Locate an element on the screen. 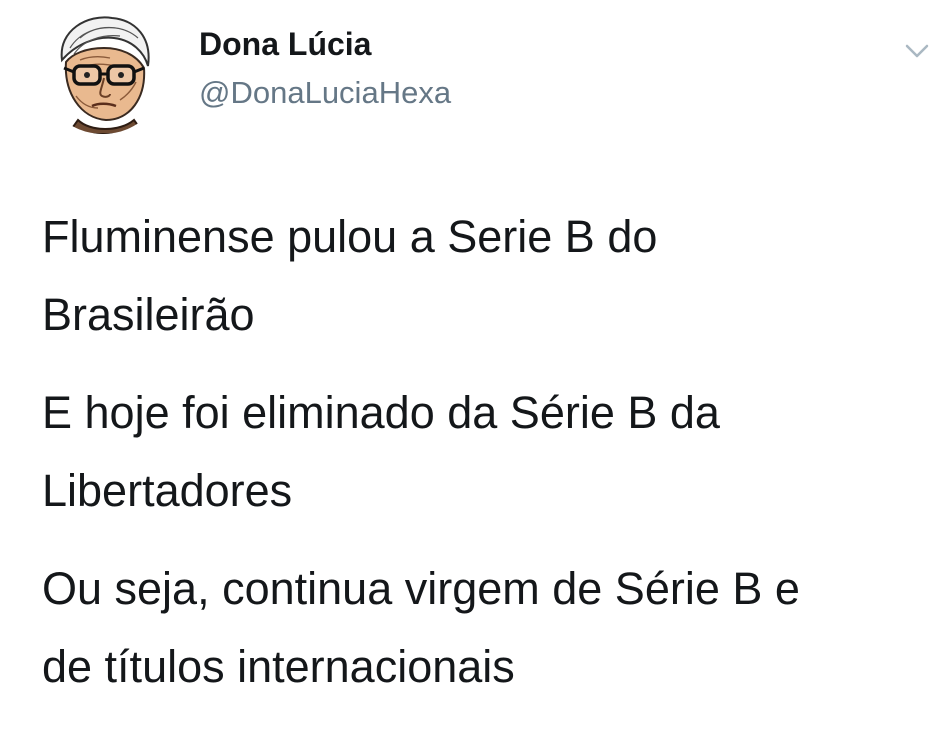 This screenshot has width=950, height=729. avatar-illustration is located at coordinates (105, 75).